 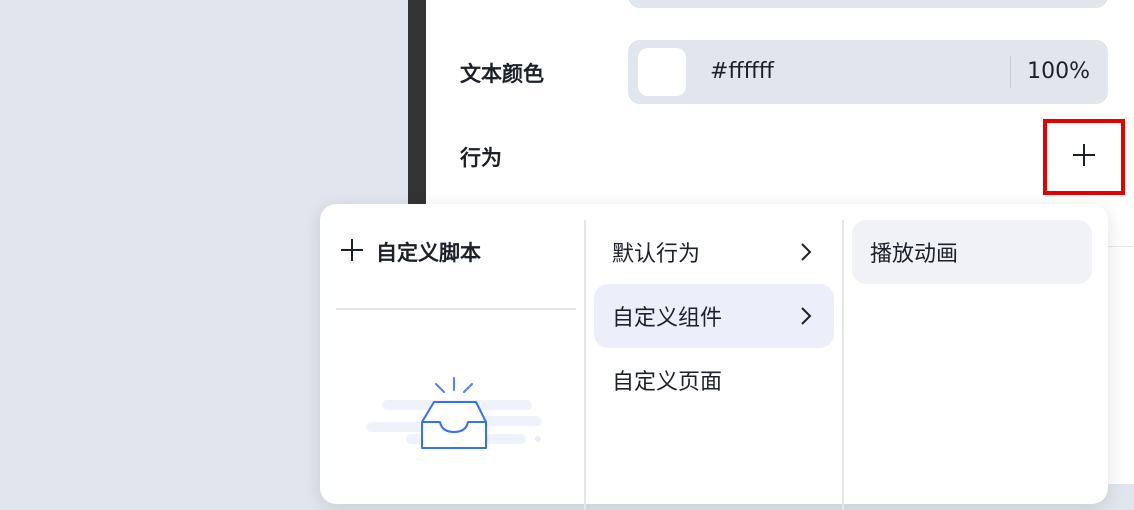 I want to click on add-behavior-button, so click(x=1084, y=157).